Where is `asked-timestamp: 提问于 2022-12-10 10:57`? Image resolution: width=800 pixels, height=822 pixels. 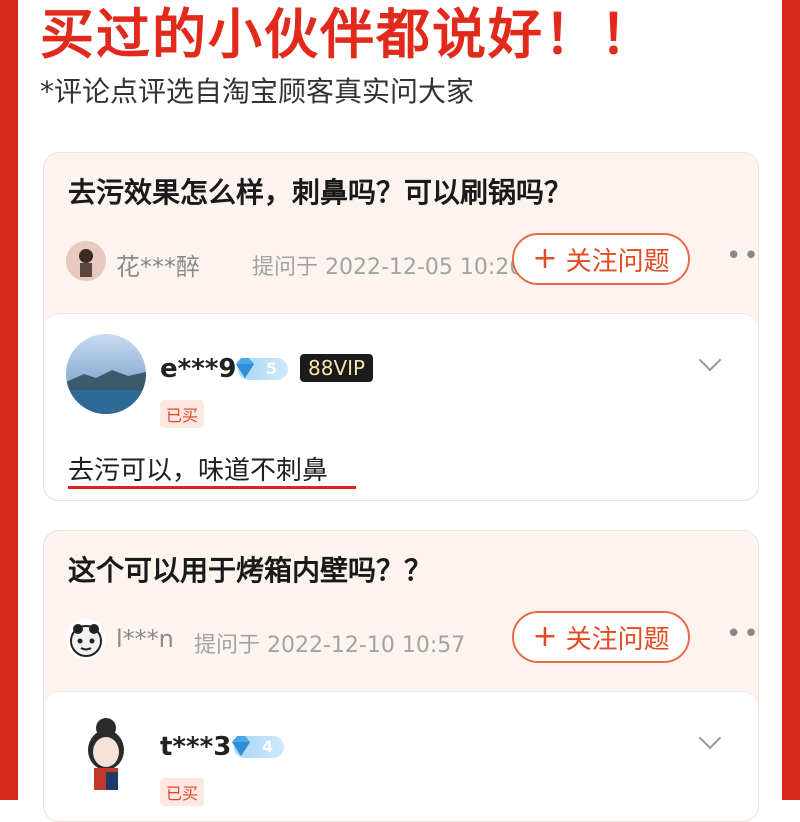 asked-timestamp: 提问于 2022-12-10 10:57 is located at coordinates (330, 645).